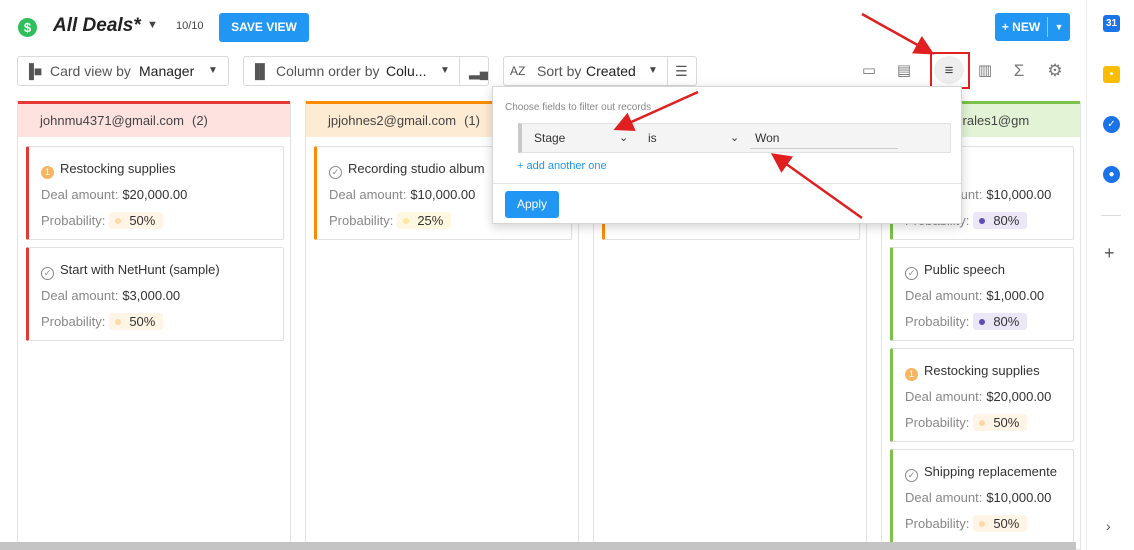 Image resolution: width=1134 pixels, height=550 pixels. I want to click on contacts-icon: ●, so click(1111, 174).